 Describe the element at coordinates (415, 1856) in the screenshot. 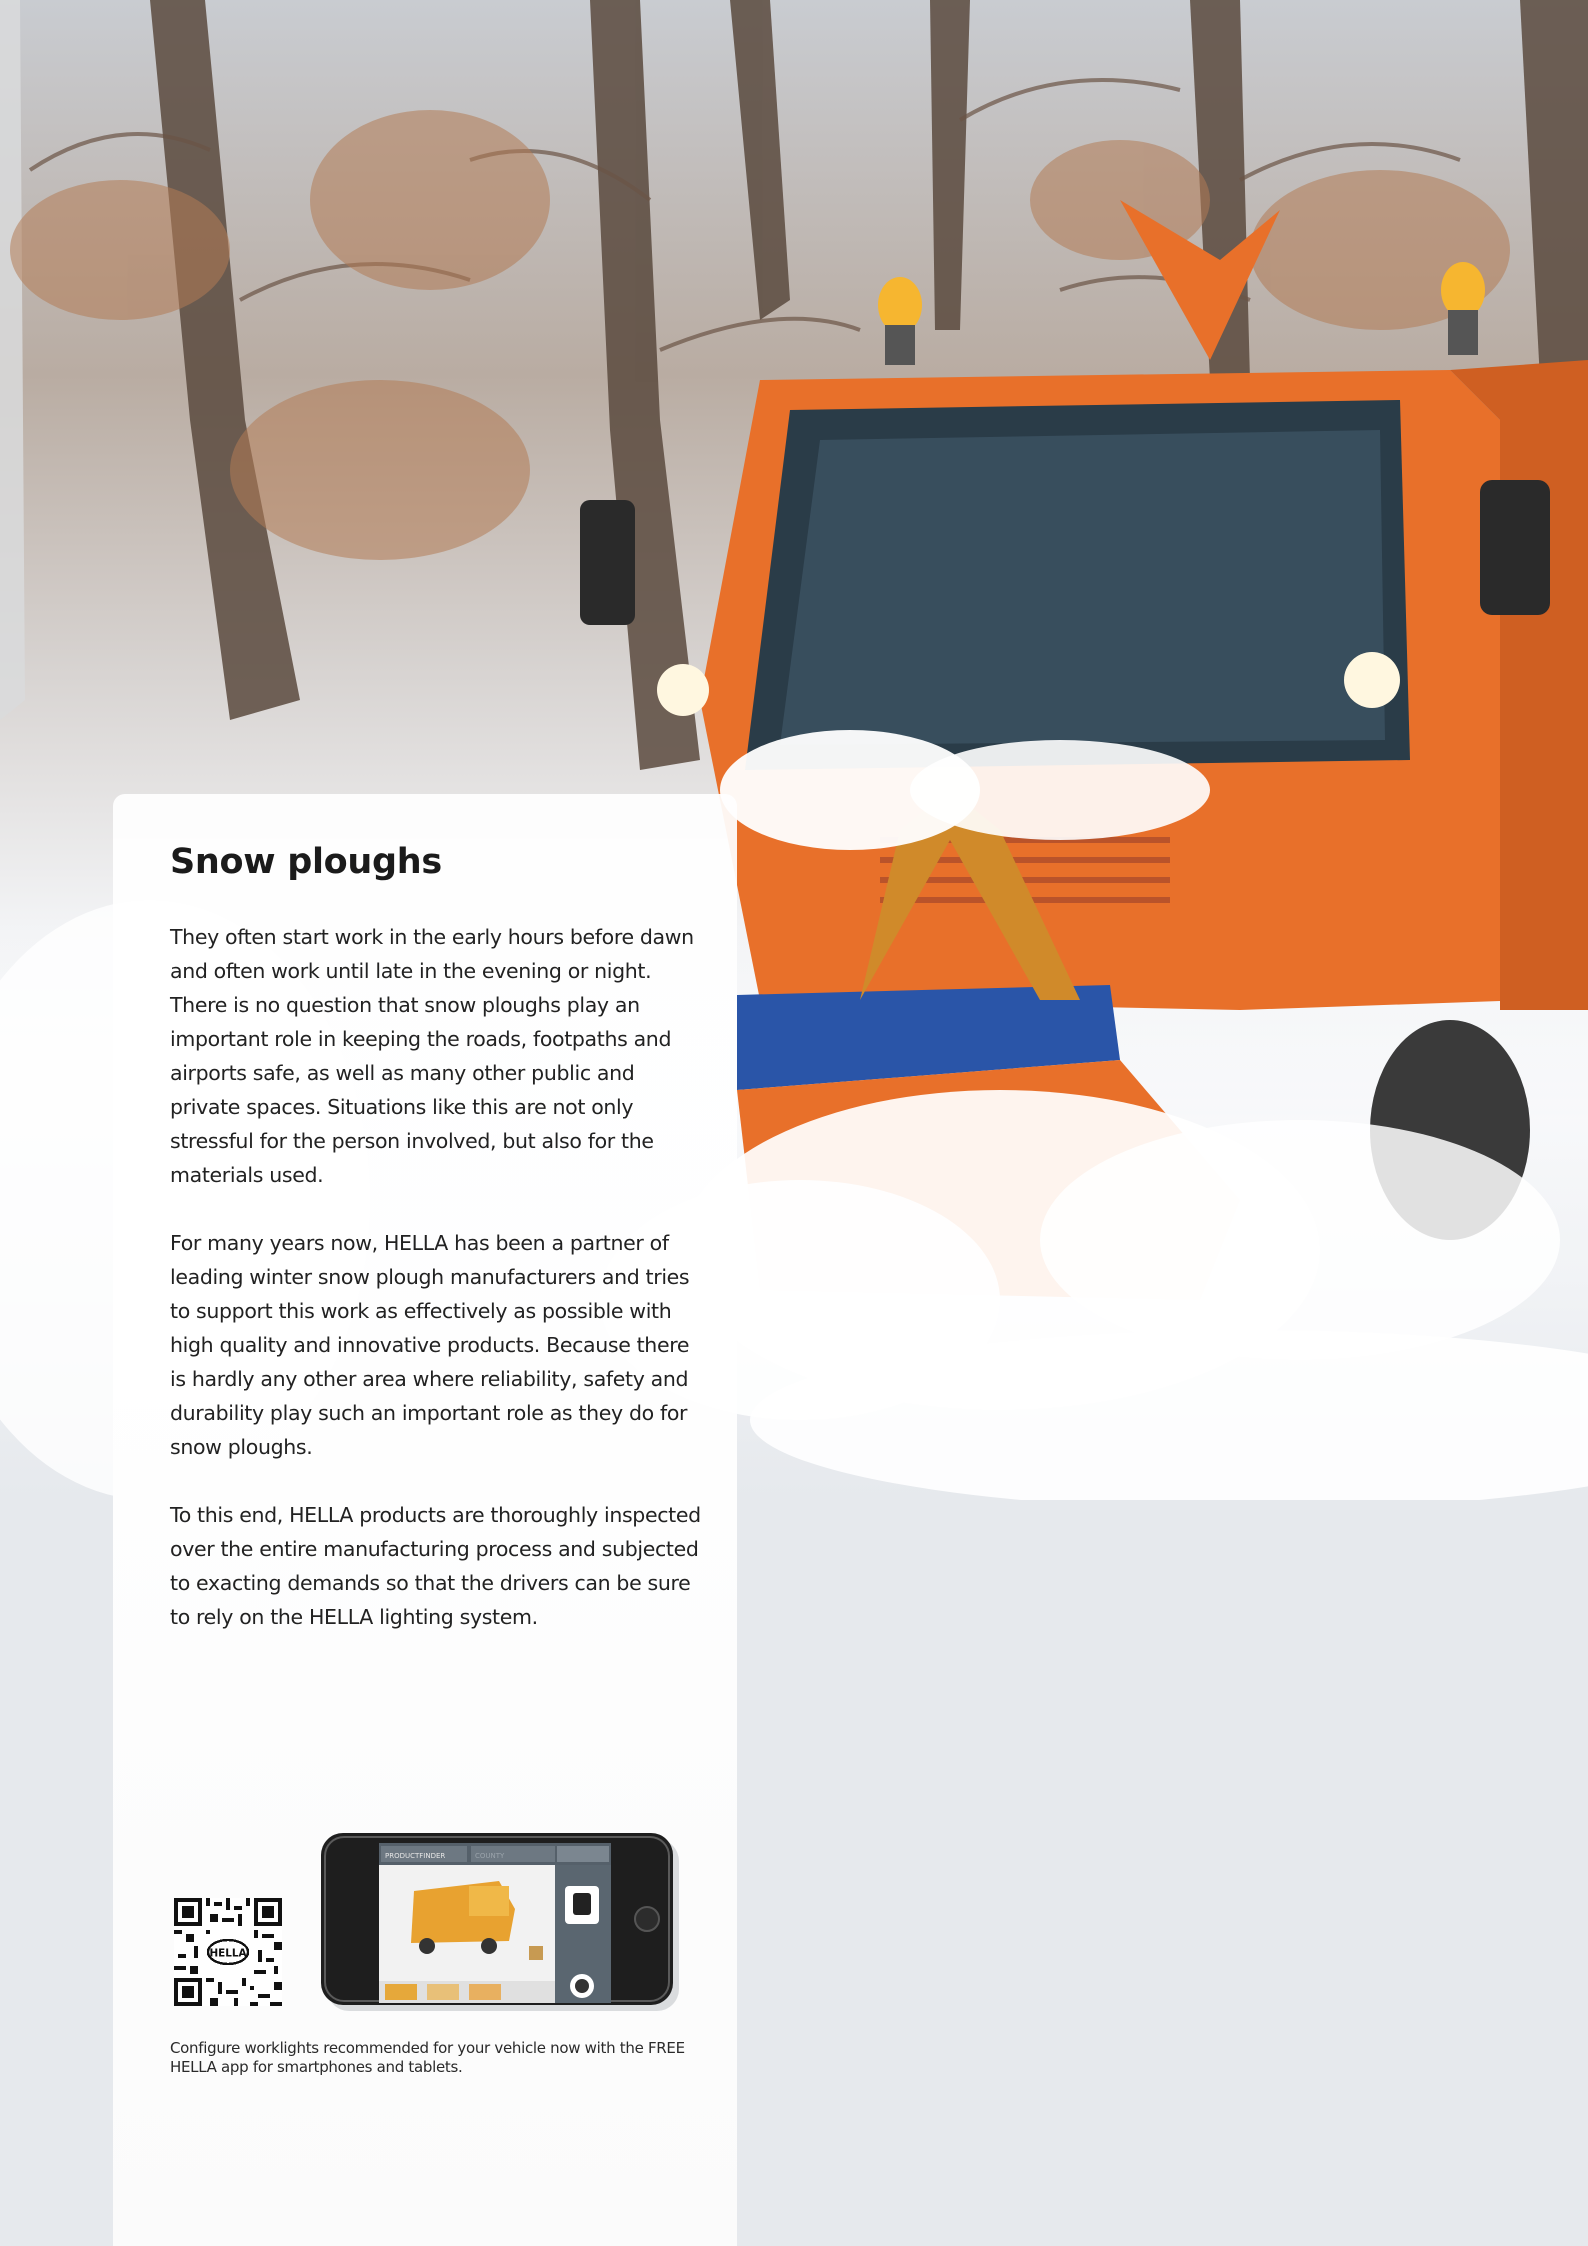

I see `app-dropdown-productfinder: PRODUCTFINDER` at that location.